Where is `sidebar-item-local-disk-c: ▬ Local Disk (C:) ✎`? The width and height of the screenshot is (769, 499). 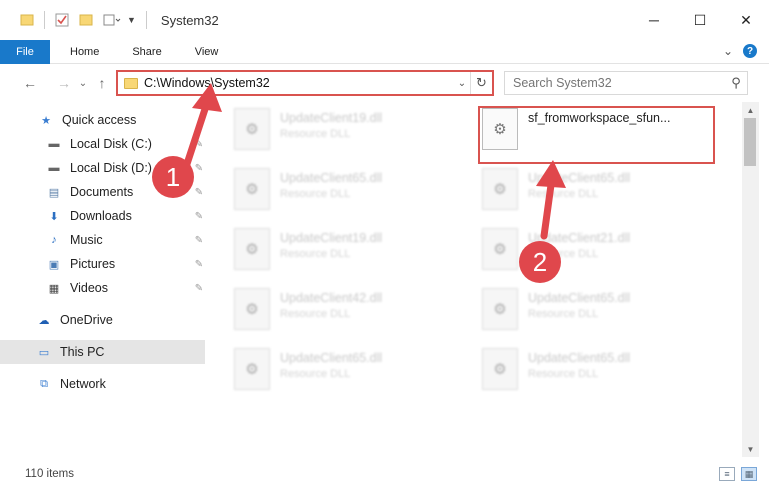 sidebar-item-local-disk-c: ▬ Local Disk (C:) ✎ is located at coordinates (102, 144).